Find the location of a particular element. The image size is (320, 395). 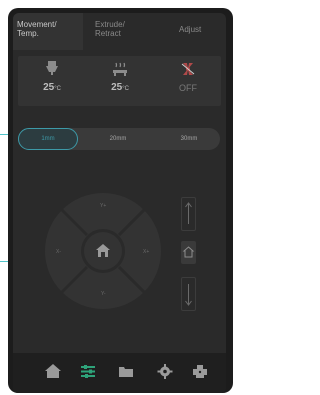

arrow-down-icon is located at coordinates (188, 295).